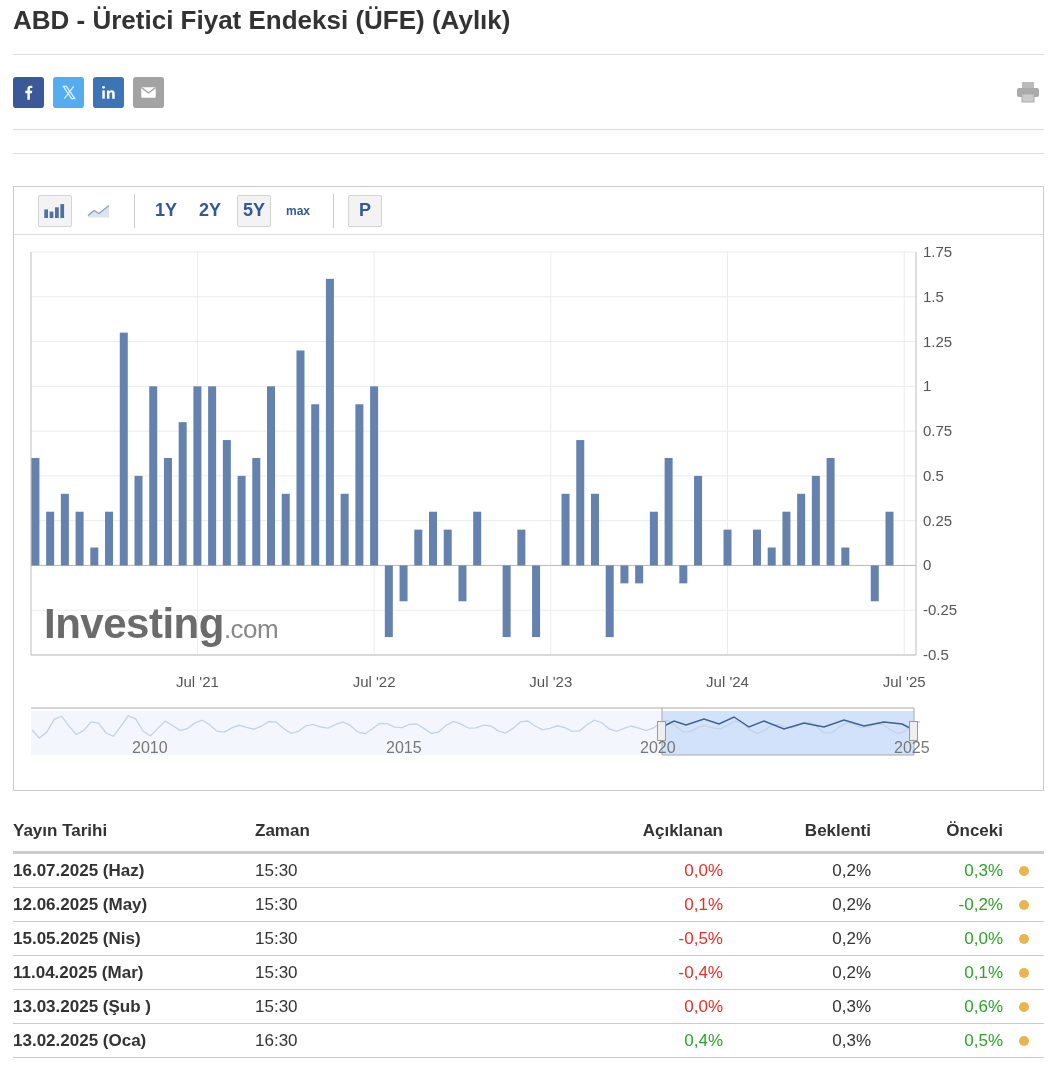 Image resolution: width=1056 pixels, height=1080 pixels. I want to click on line-chart-icon, so click(99, 210).